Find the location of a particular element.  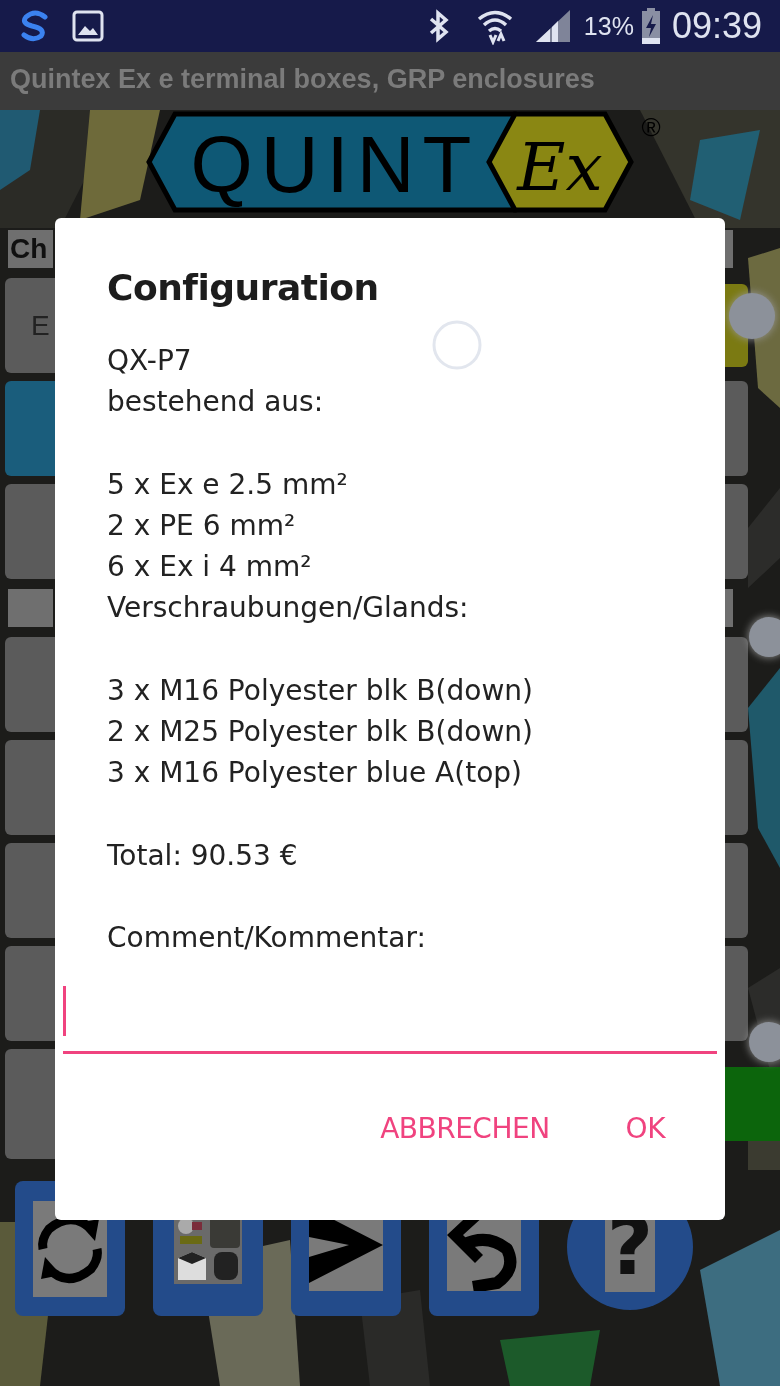

configuration-text: QX-P7 bestehend aus: is located at coordinates (215, 382).